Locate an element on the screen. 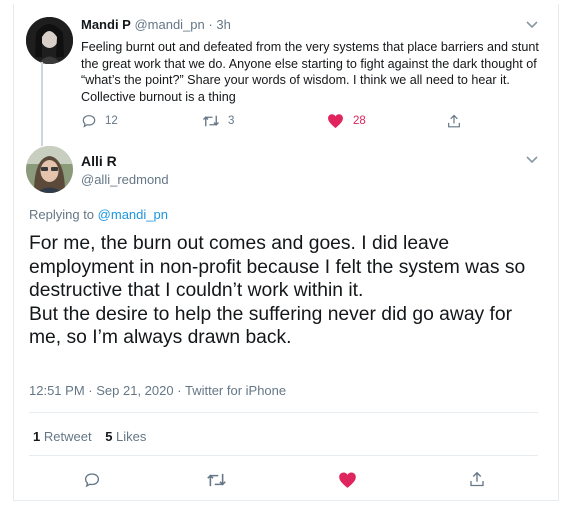 This screenshot has width=571, height=505. parent-author-name: Mandi P is located at coordinates (106, 24).